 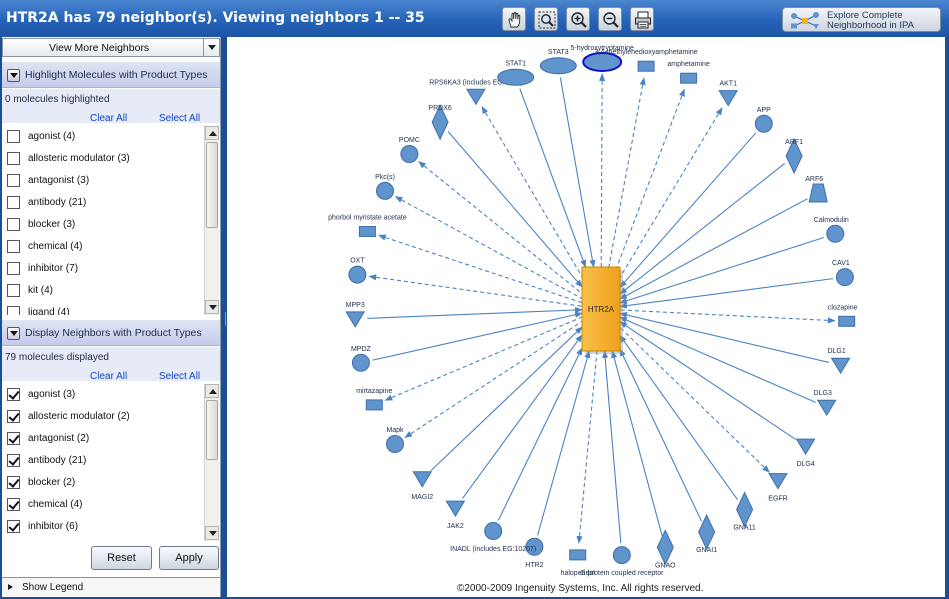 I want to click on network-node: EGFR, so click(x=778, y=488).